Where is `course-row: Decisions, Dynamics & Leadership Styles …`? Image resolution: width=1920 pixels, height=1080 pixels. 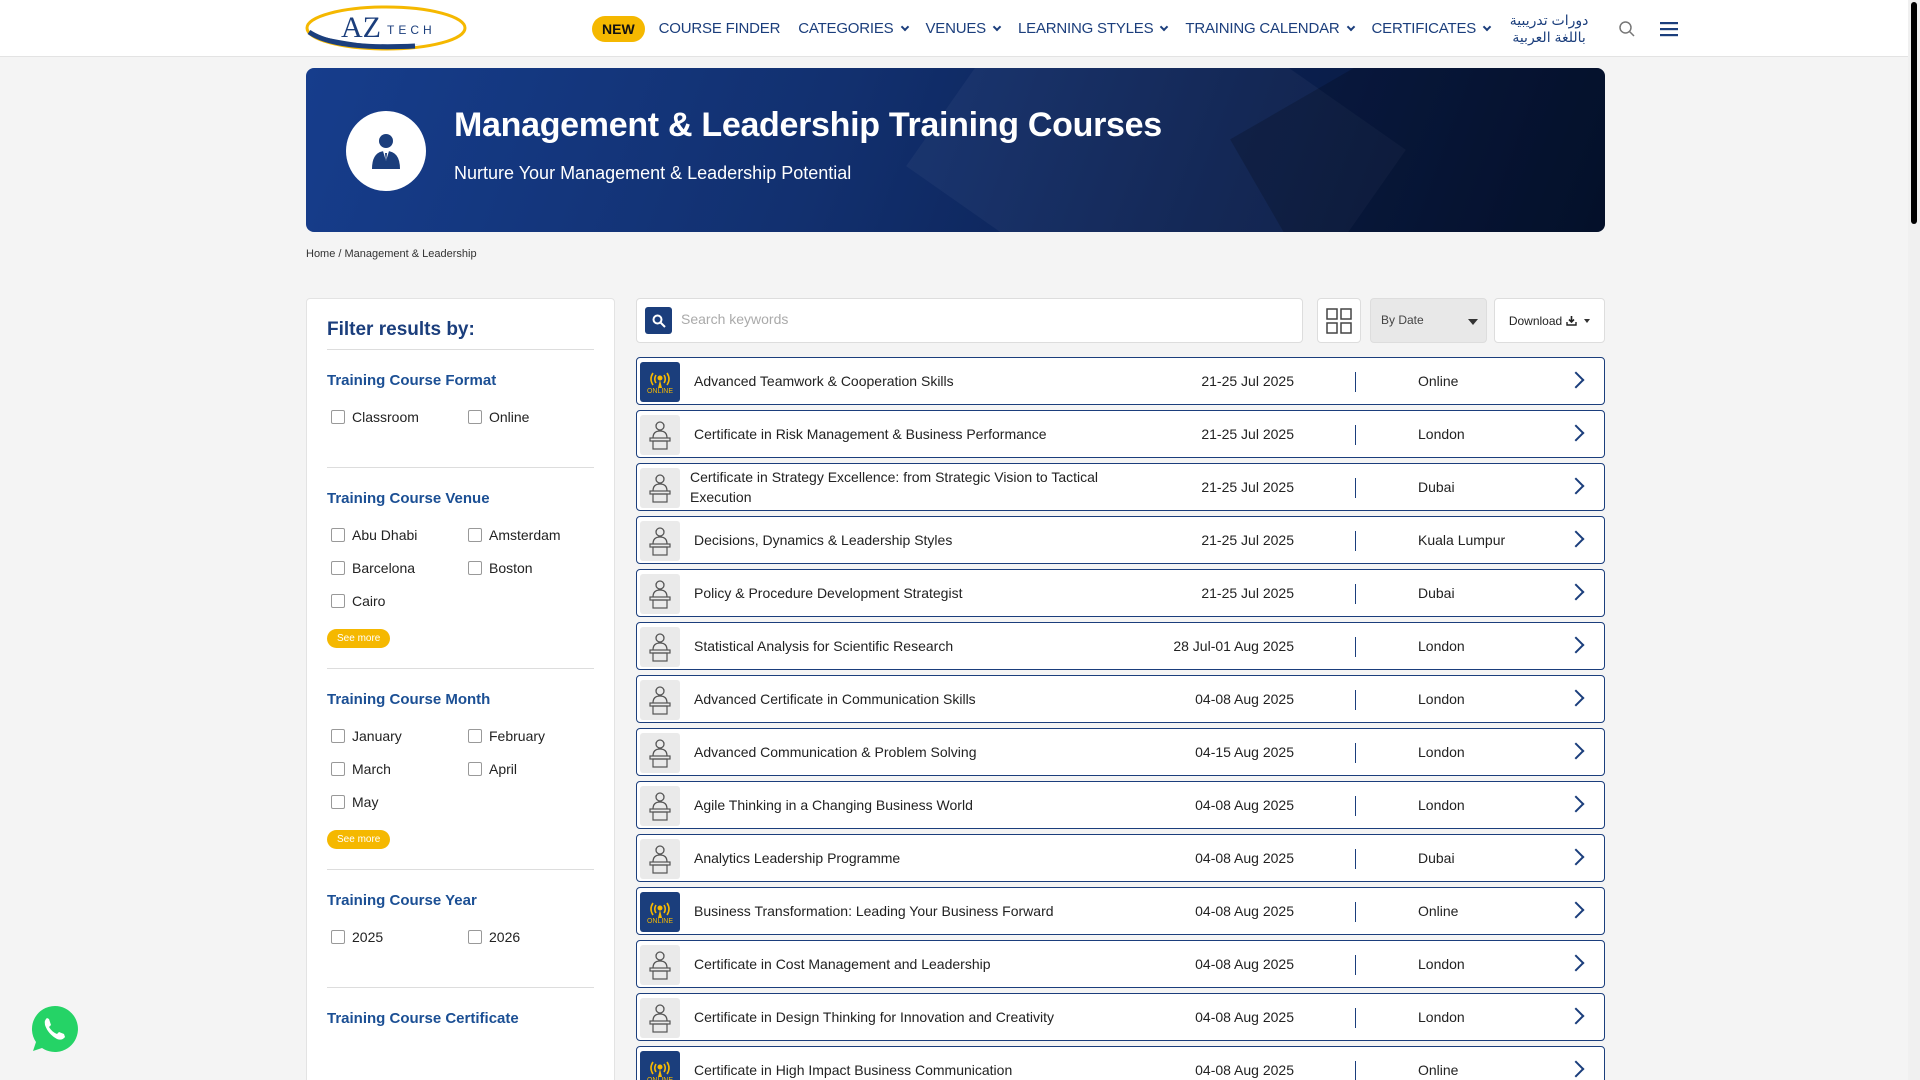
course-row: Decisions, Dynamics & Leadership Styles … is located at coordinates (1120, 540).